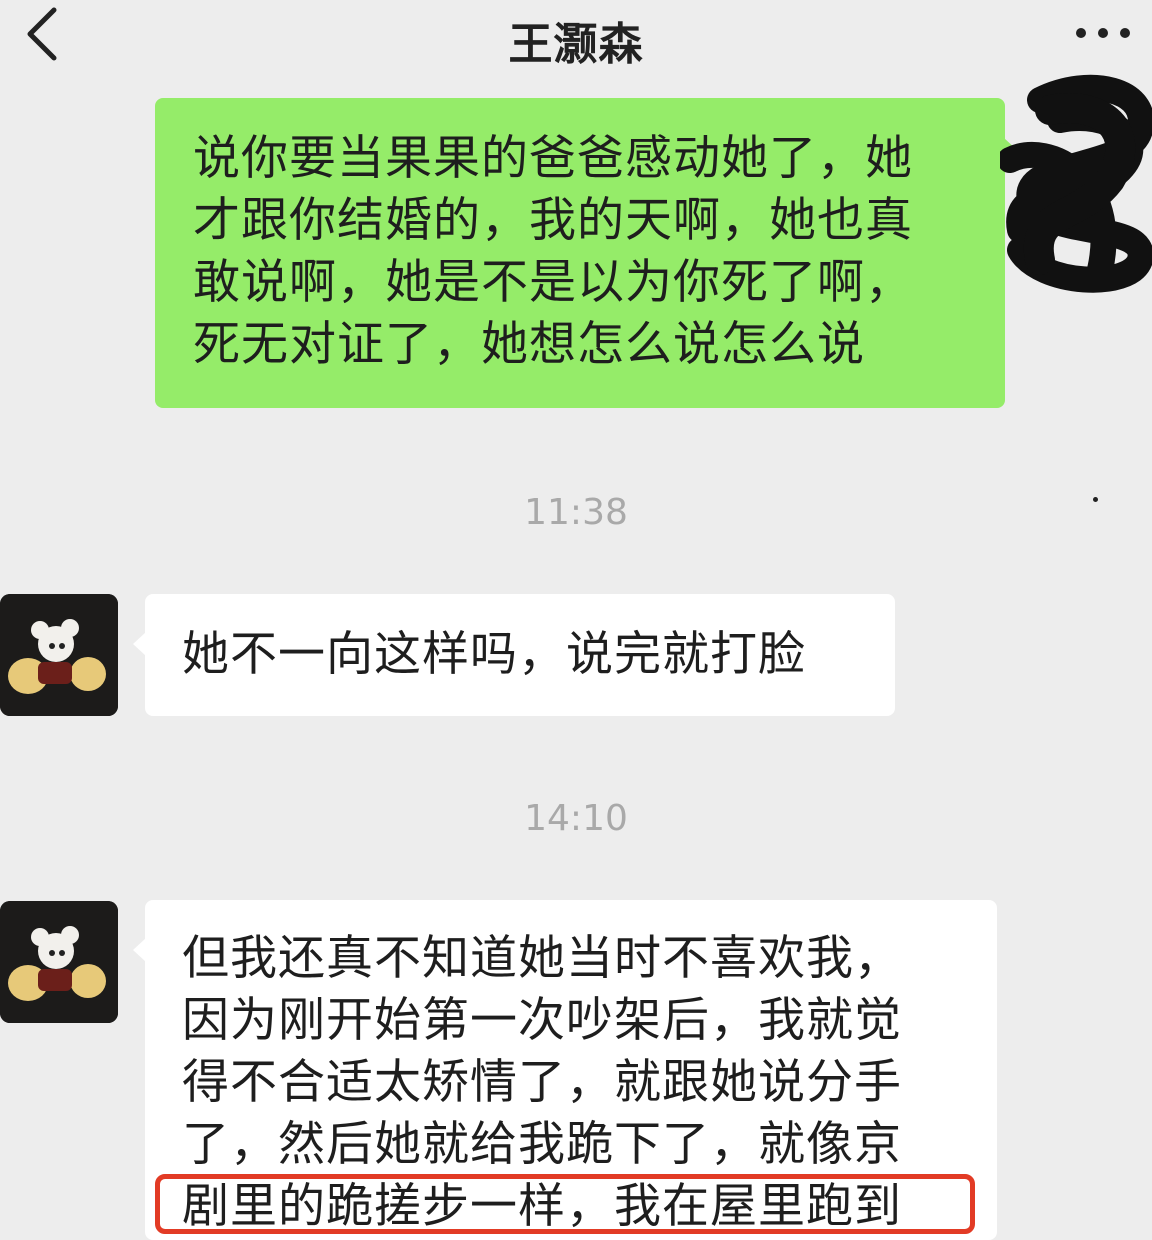 The image size is (1152, 1240). What do you see at coordinates (576, 818) in the screenshot?
I see `timestamp: 14:10` at bounding box center [576, 818].